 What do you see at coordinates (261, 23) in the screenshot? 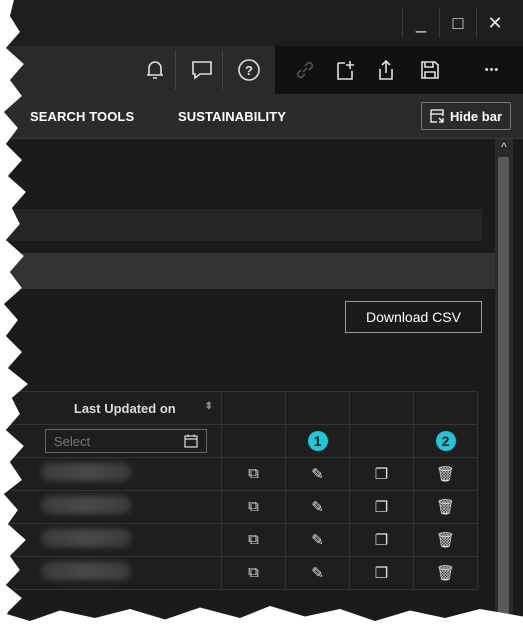
I see `title-bar: _ □ ✕` at bounding box center [261, 23].